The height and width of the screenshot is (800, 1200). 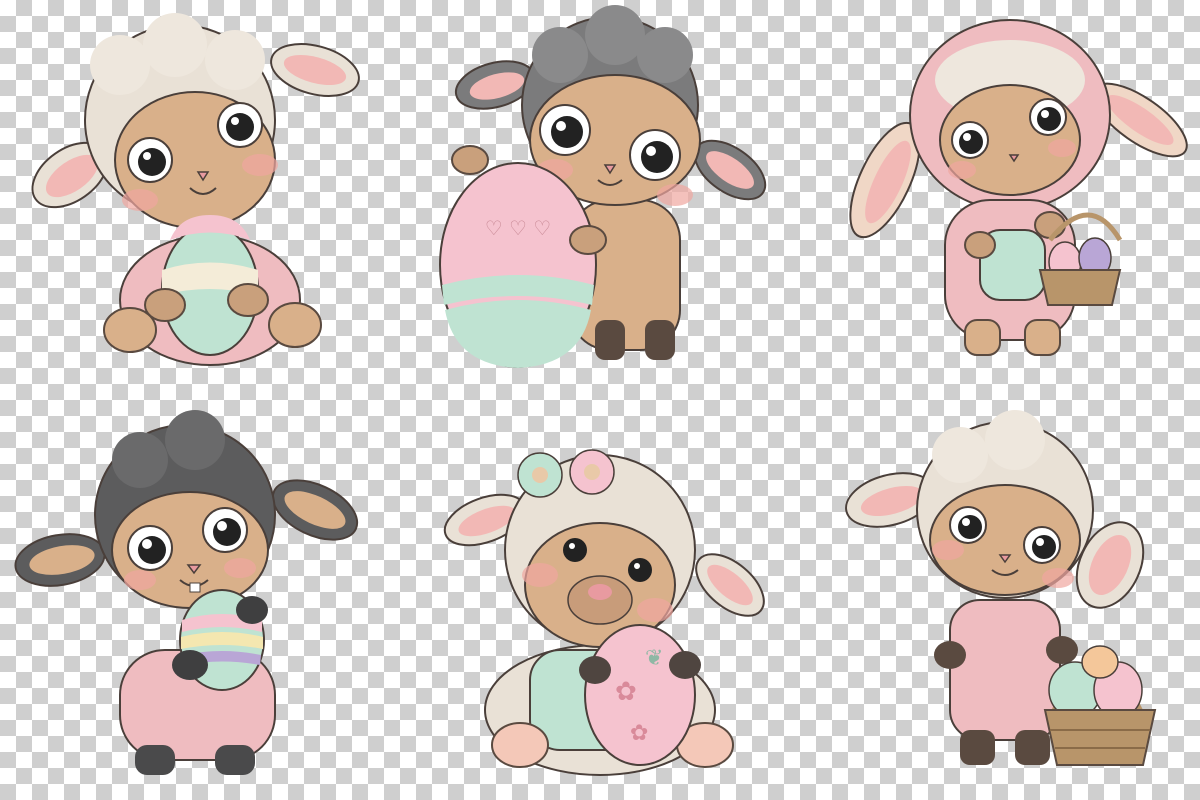 I want to click on lamb-6-drawing, so click(x=1001, y=588).